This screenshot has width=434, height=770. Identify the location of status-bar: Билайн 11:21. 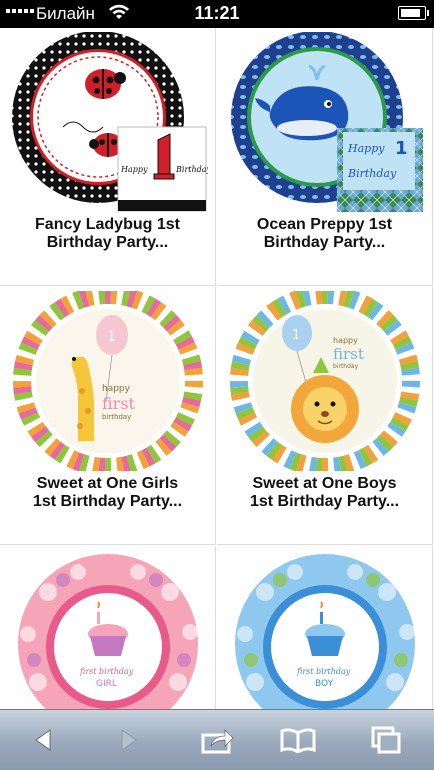
(217, 14).